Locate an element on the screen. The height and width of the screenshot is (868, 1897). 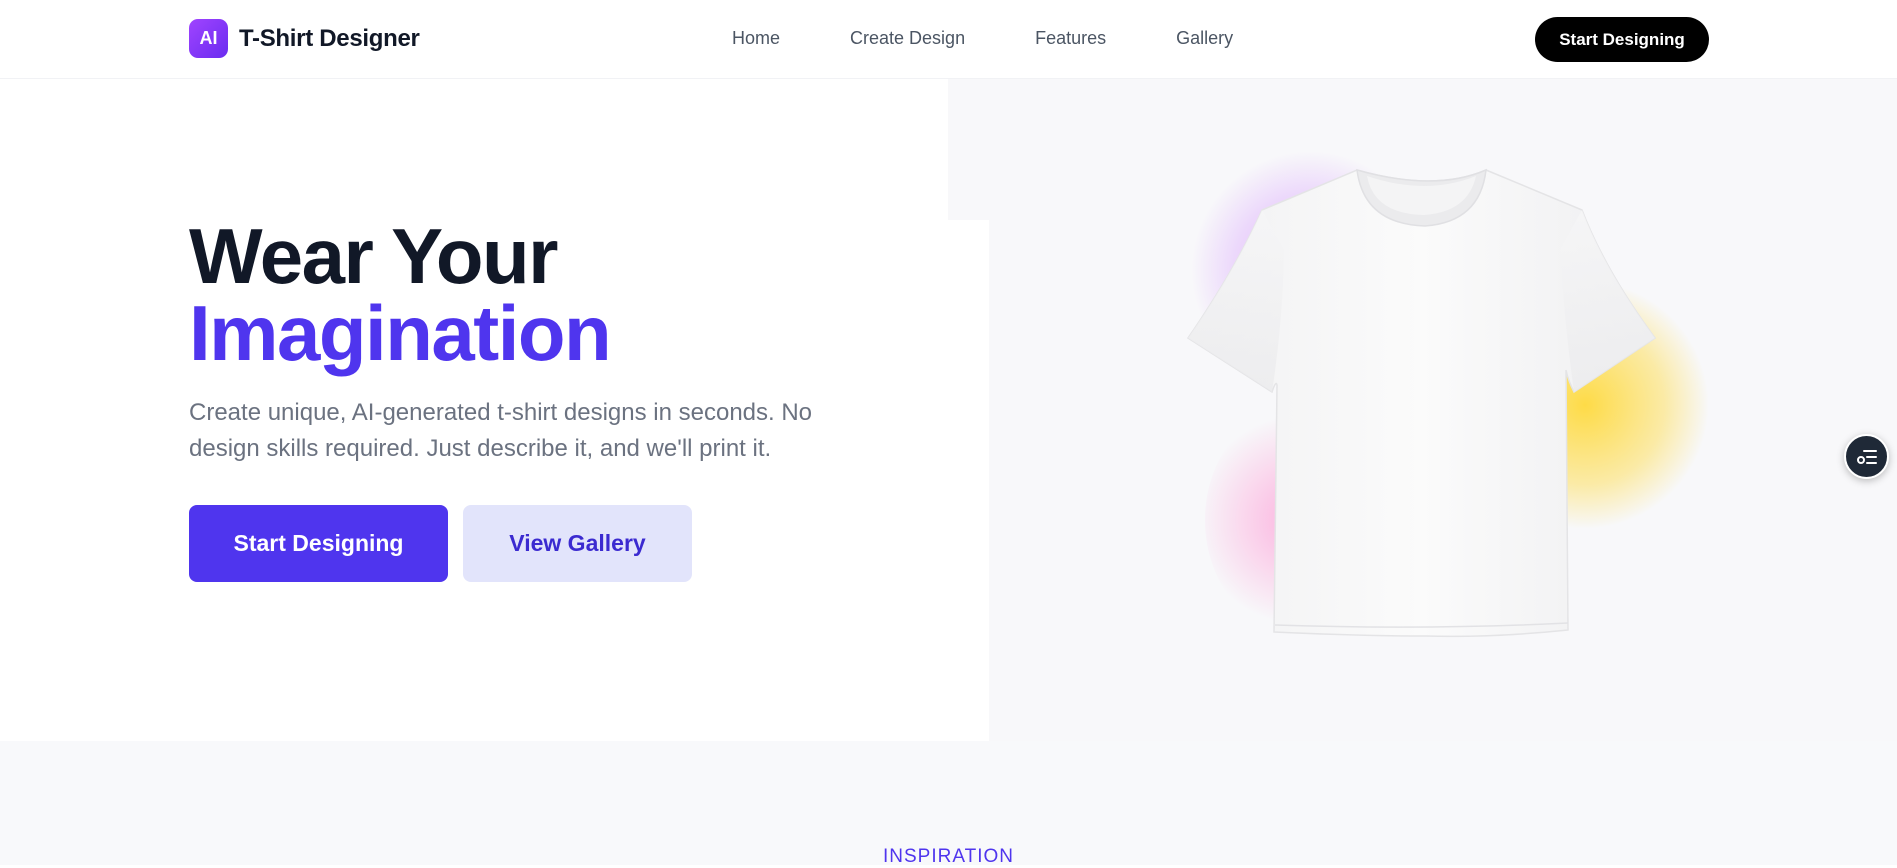
hero-title-line2: Imagination is located at coordinates (400, 333).